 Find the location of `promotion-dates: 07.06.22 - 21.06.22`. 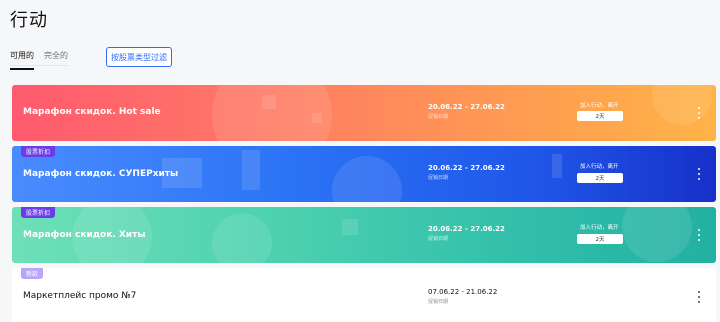

promotion-dates: 07.06.22 - 21.06.22 is located at coordinates (463, 292).